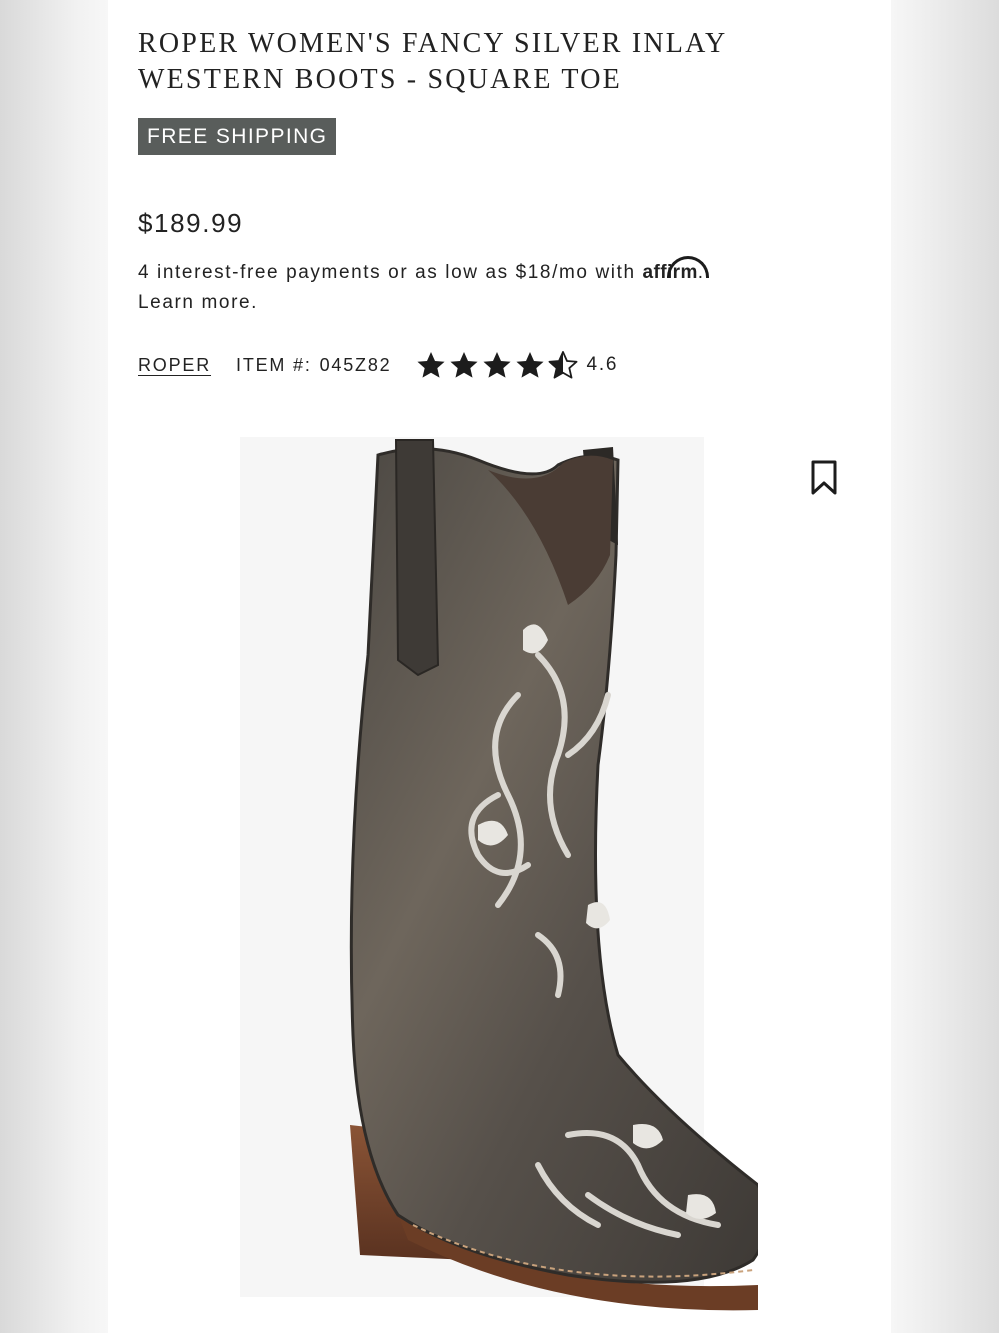 This screenshot has height=1333, width=999. Describe the element at coordinates (237, 136) in the screenshot. I see `free-shipping-badge: FREE SHIPPING` at that location.